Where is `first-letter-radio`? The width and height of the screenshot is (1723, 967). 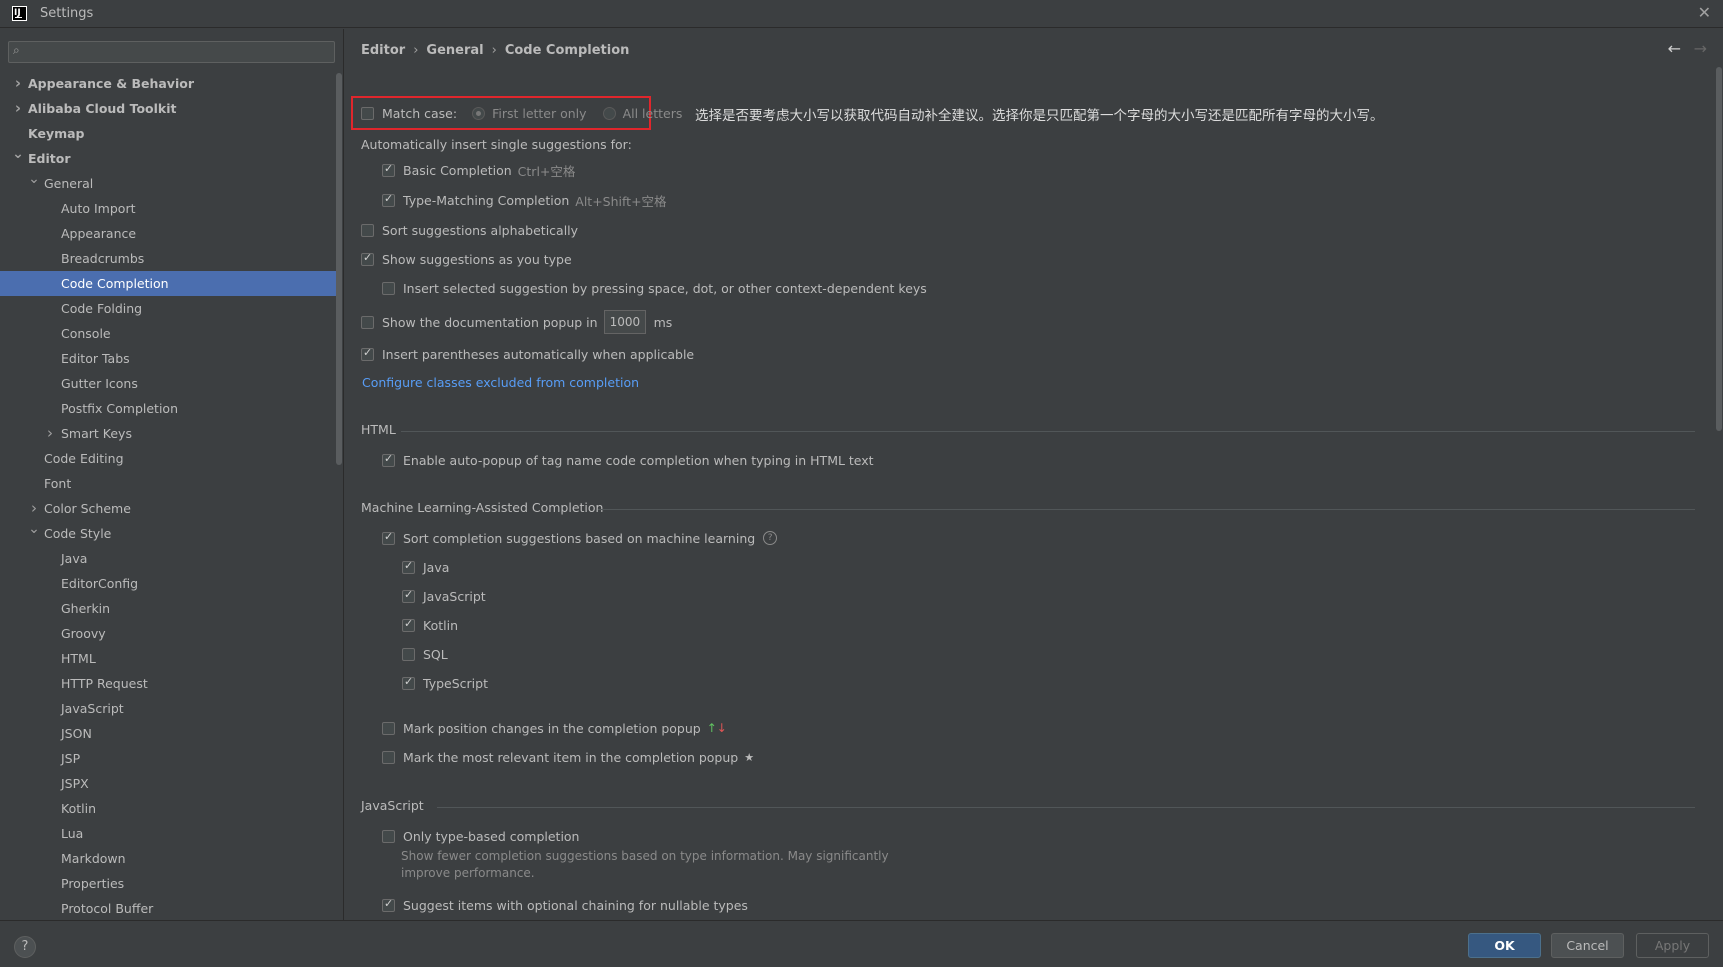 first-letter-radio is located at coordinates (479, 113).